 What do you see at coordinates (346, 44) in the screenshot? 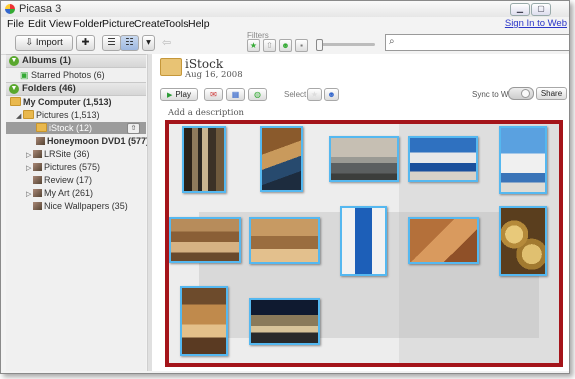
I see `filter-slider-track` at bounding box center [346, 44].